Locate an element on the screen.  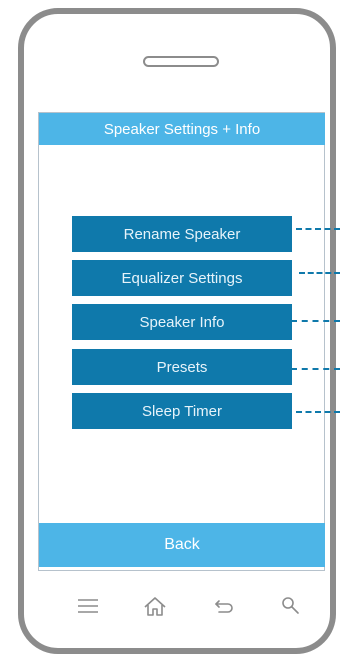
page-title: Speaker Settings + Info is located at coordinates (182, 129).